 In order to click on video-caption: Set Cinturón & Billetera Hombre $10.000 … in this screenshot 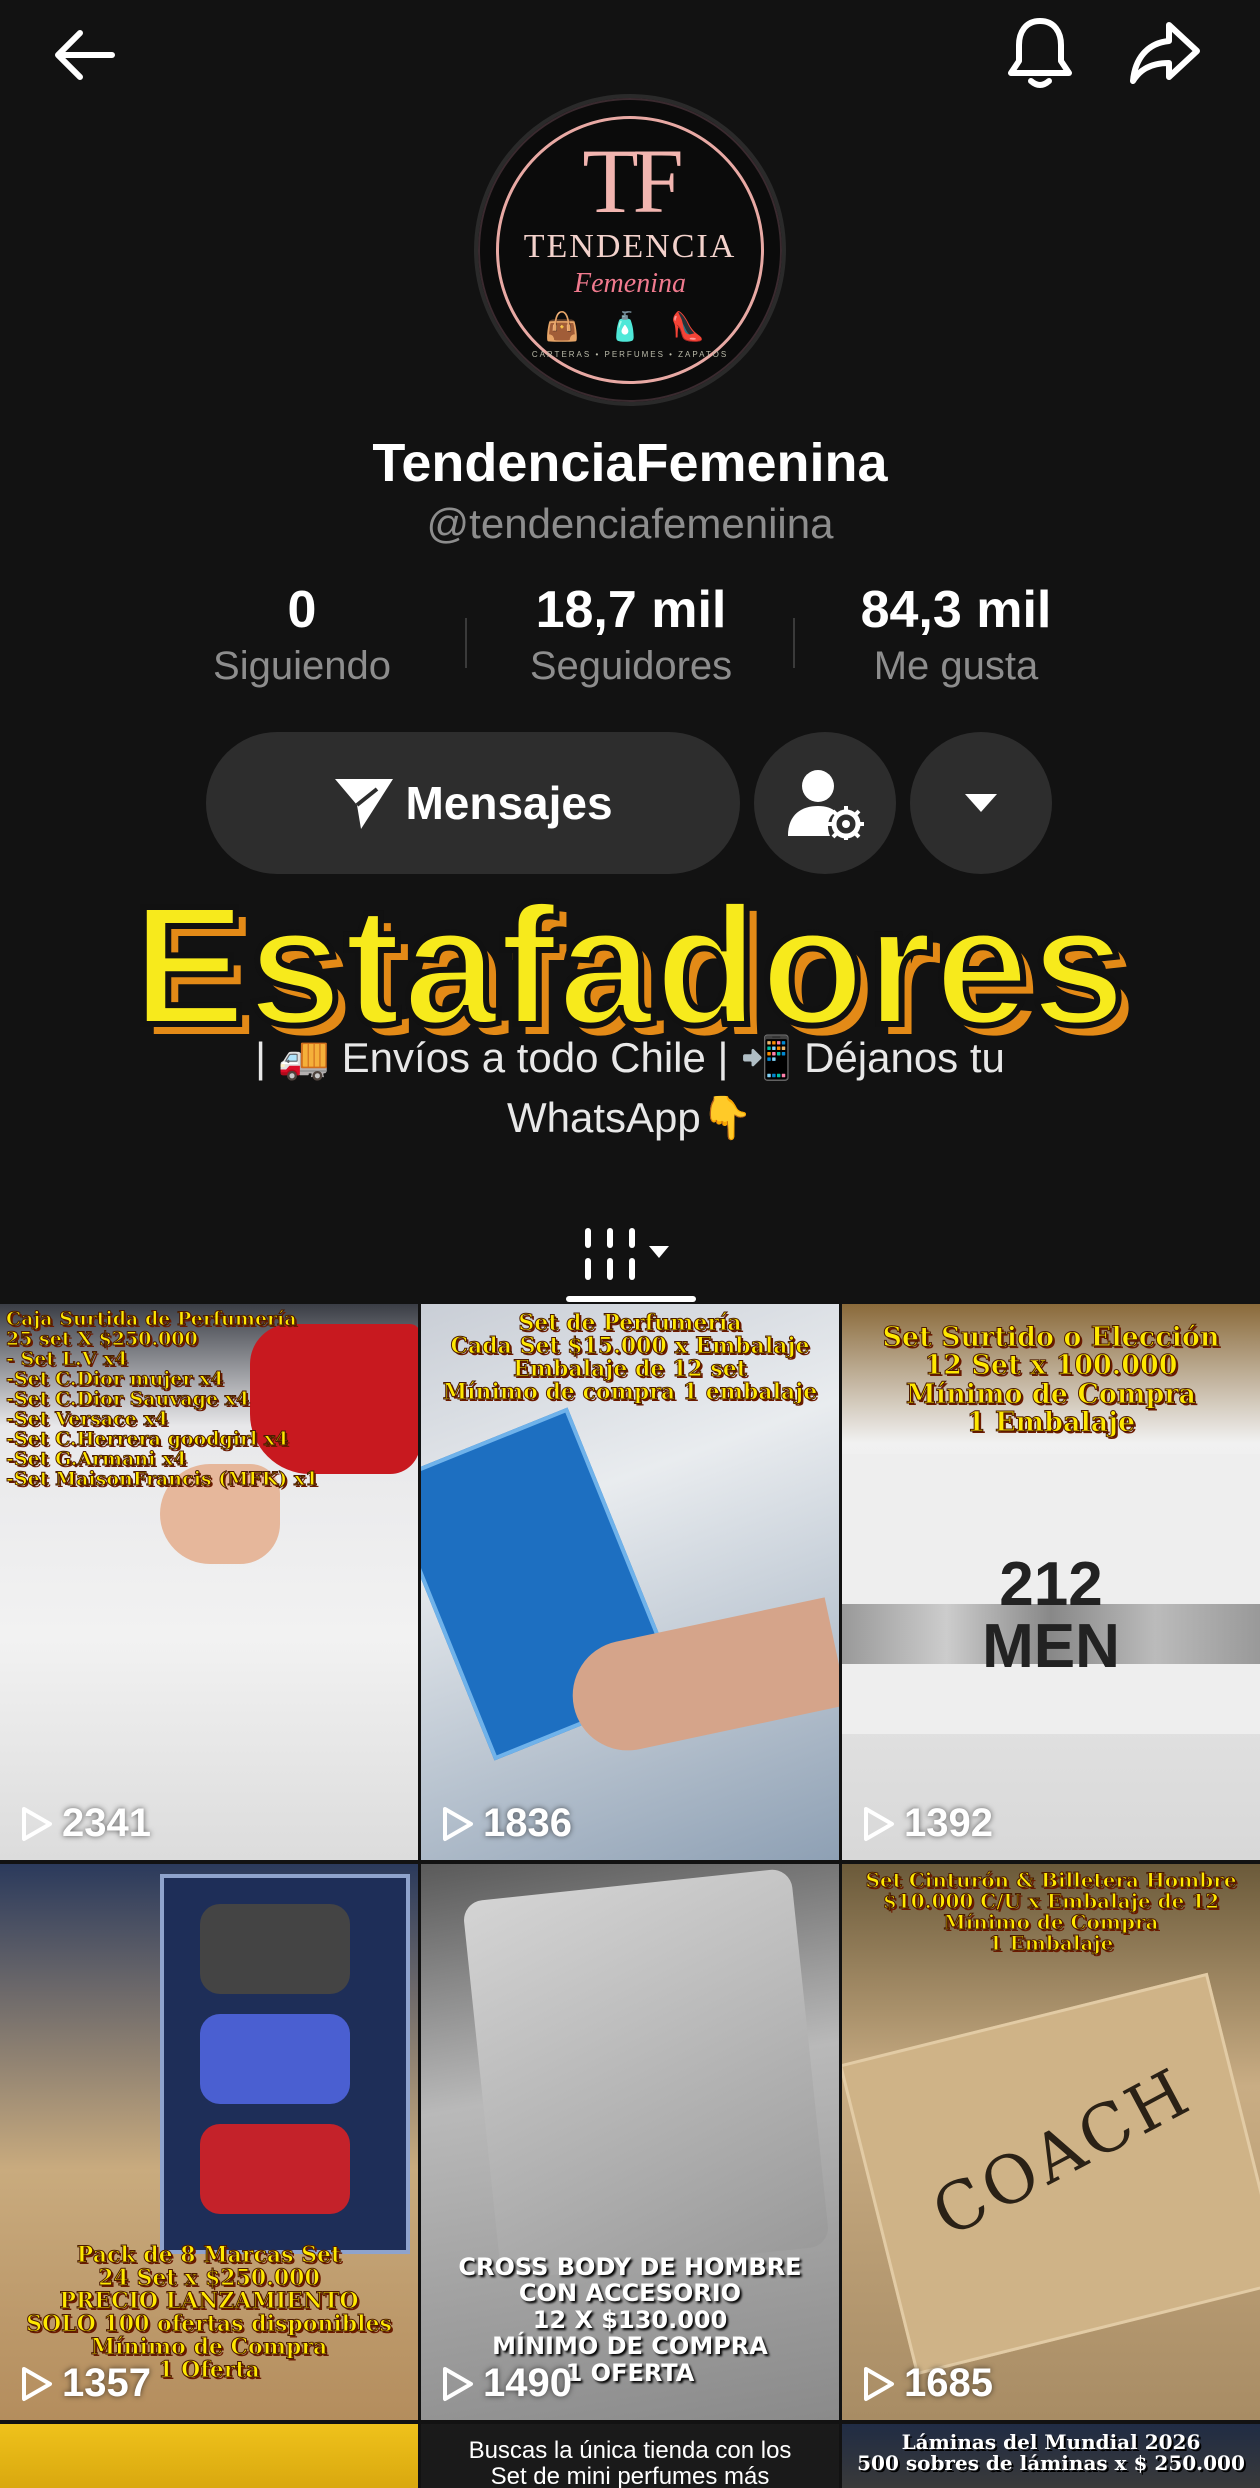, I will do `click(1051, 1911)`.